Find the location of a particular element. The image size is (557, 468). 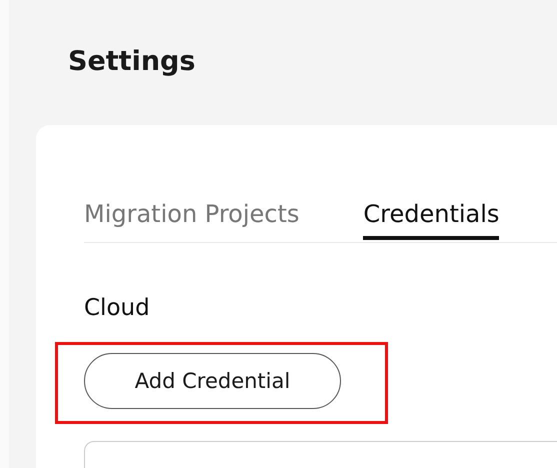

tab: Credentials is located at coordinates (431, 216).